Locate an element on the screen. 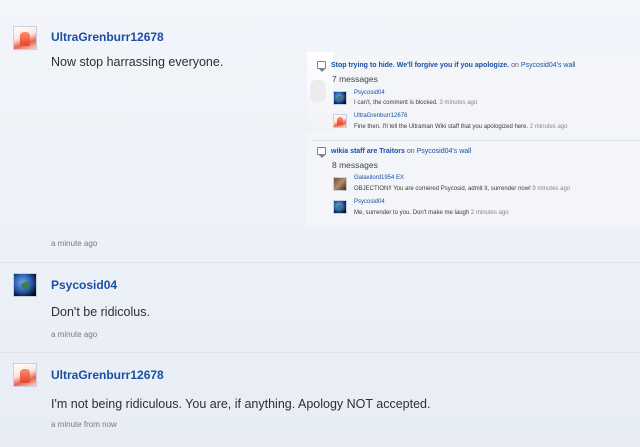  reply-time: 3 minutes ago is located at coordinates (458, 103).